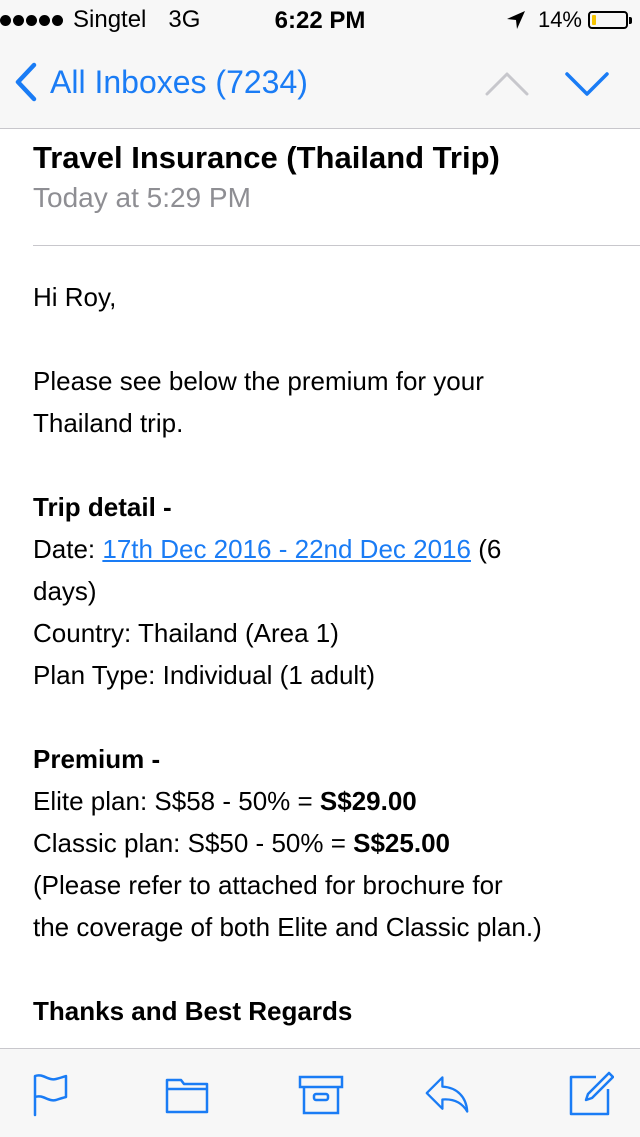 This screenshot has width=640, height=1137. I want to click on back-button-label: All Inboxes (7234), so click(179, 81).